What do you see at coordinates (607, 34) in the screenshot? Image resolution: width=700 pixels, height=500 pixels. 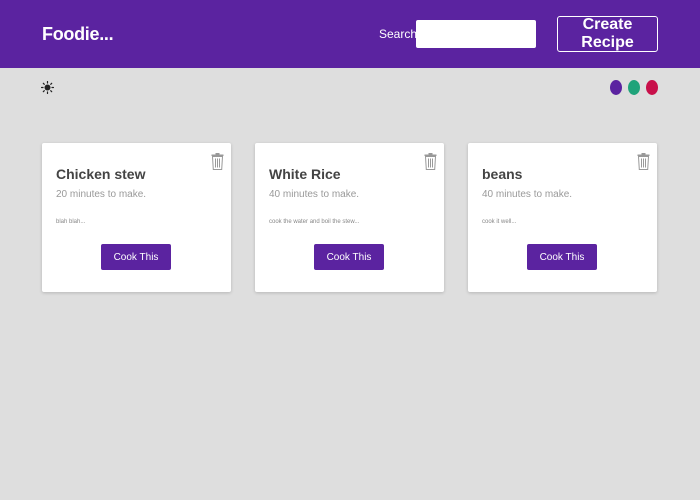 I see `create-recipe-button: Create Recipe` at bounding box center [607, 34].